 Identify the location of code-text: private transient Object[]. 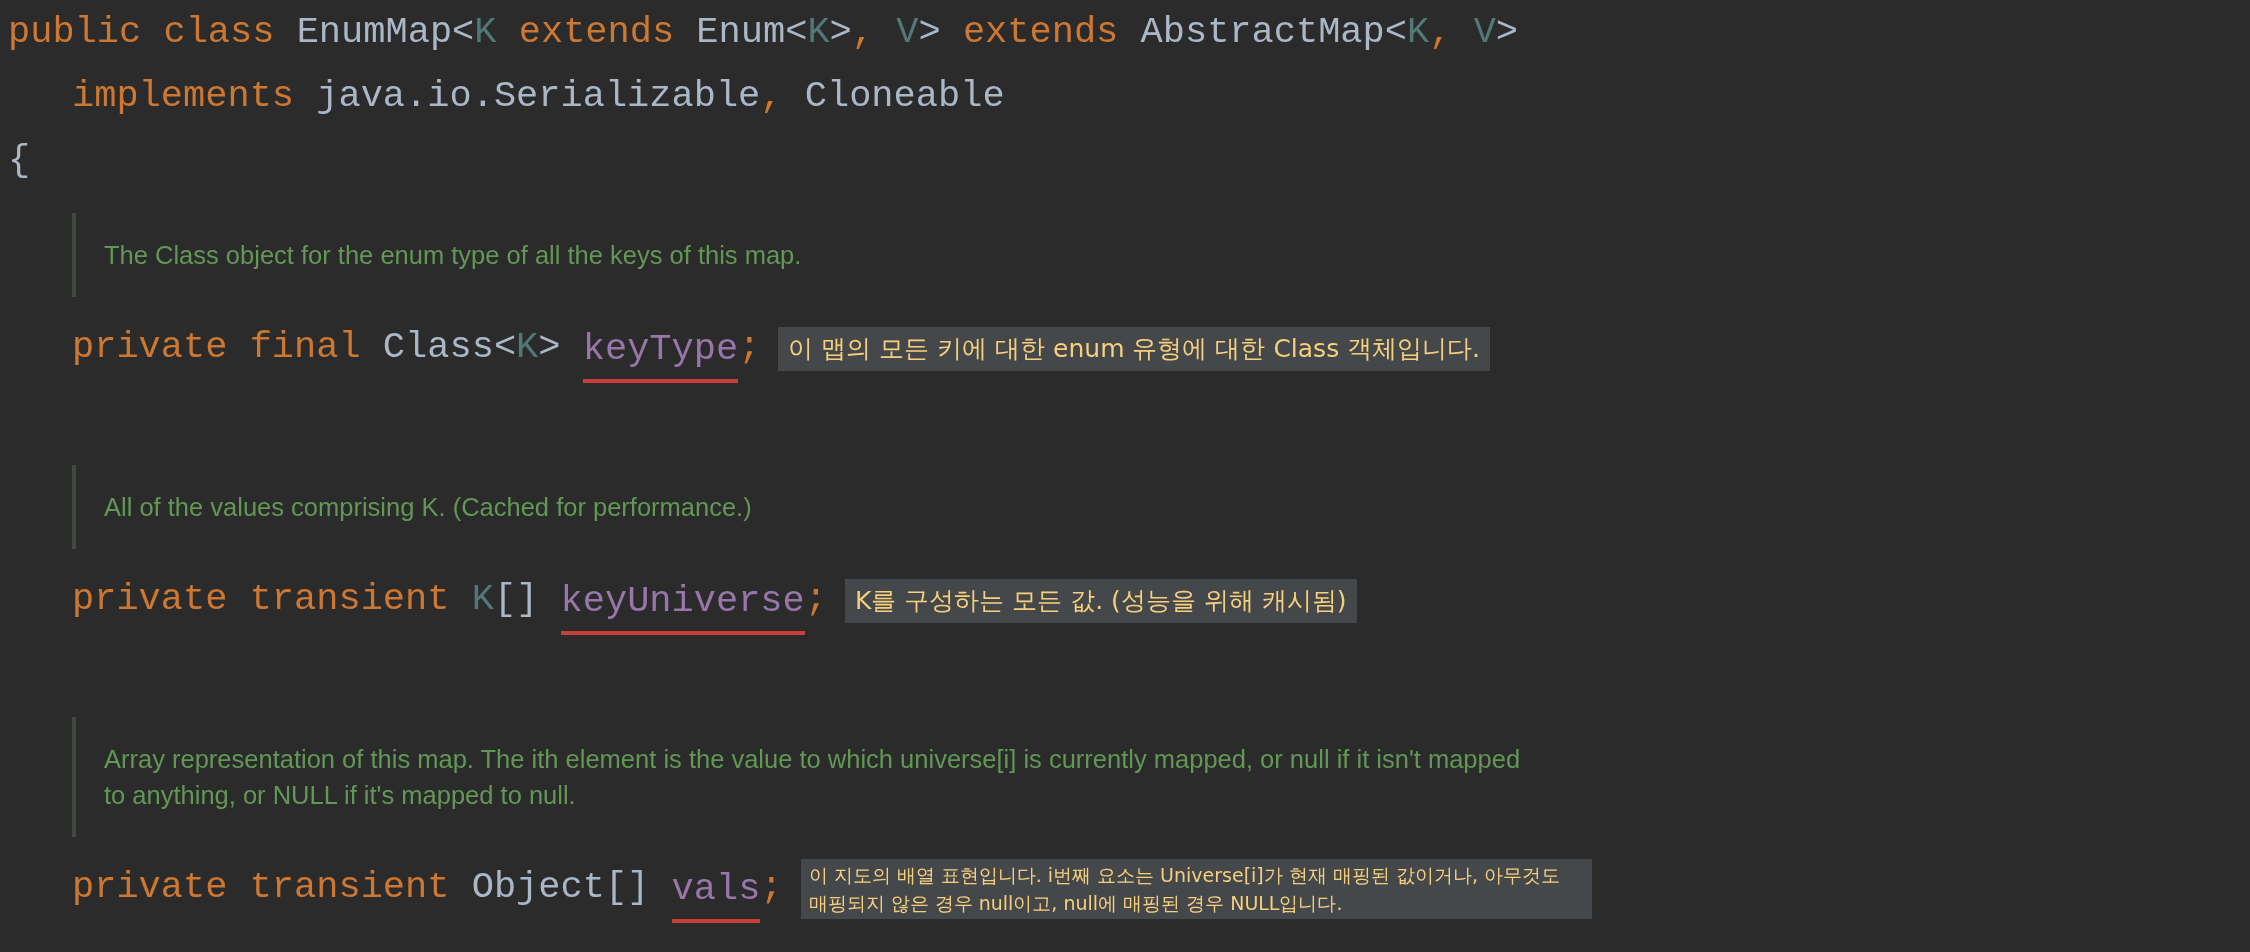
(361, 887).